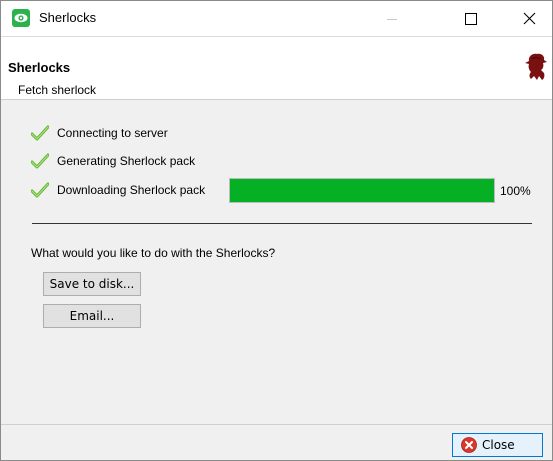 The width and height of the screenshot is (553, 461). I want to click on step-downloading: Downloading Sherlock pack, so click(118, 190).